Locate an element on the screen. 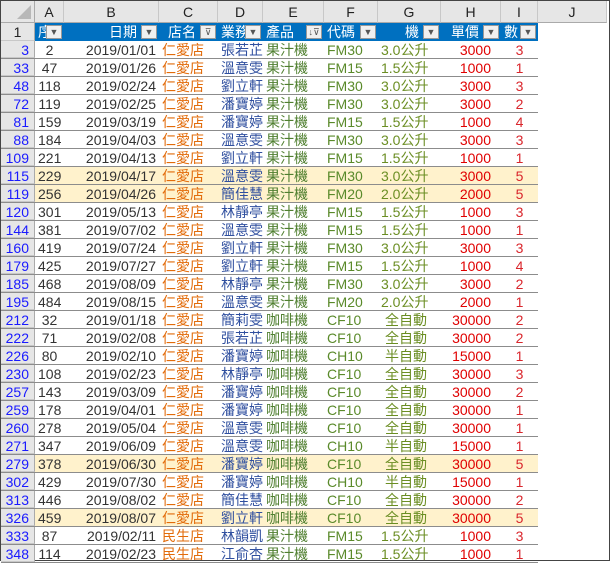 The width and height of the screenshot is (610, 563). cell-seq: 484 is located at coordinates (49, 301).